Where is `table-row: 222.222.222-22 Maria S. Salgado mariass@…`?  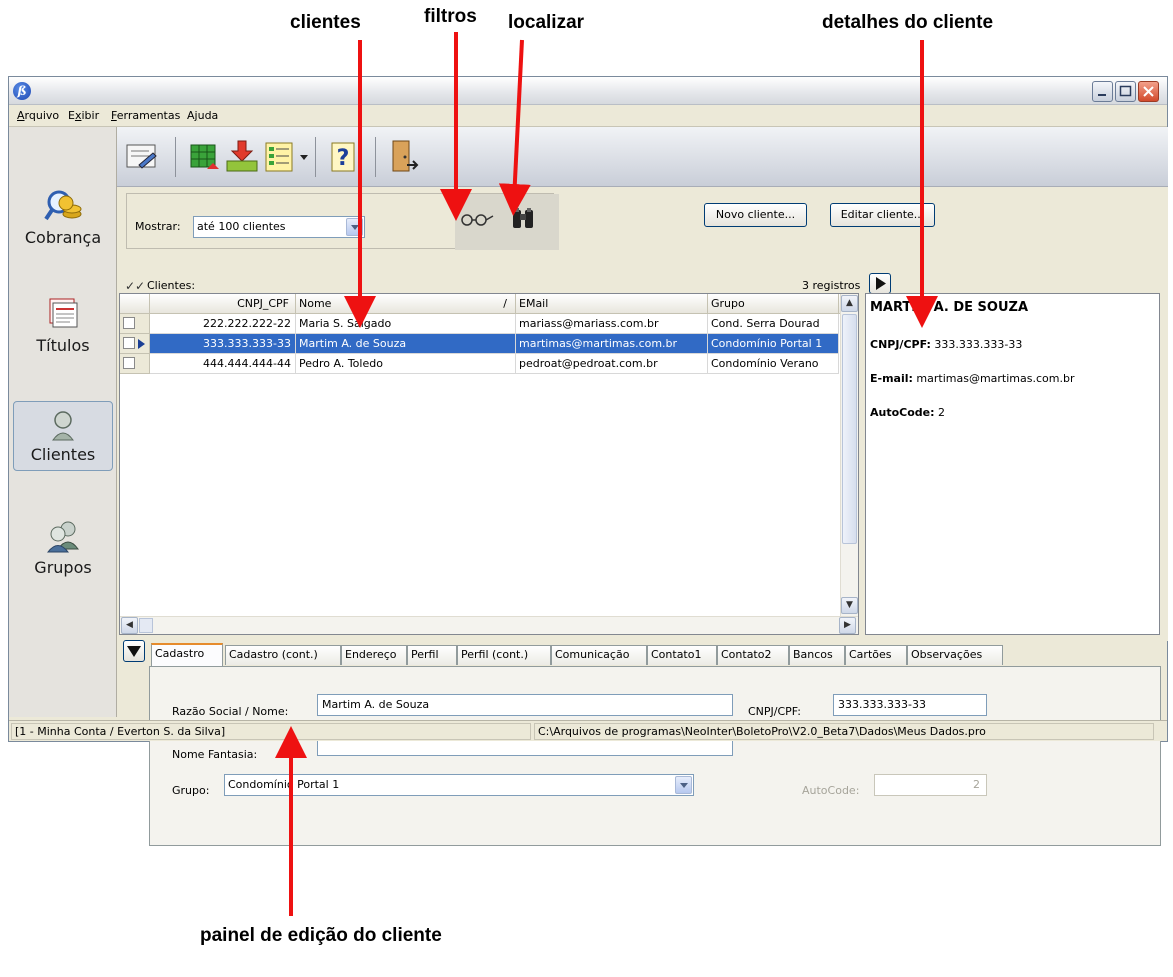
table-row: 222.222.222-22 Maria S. Salgado mariass@… is located at coordinates (479, 324).